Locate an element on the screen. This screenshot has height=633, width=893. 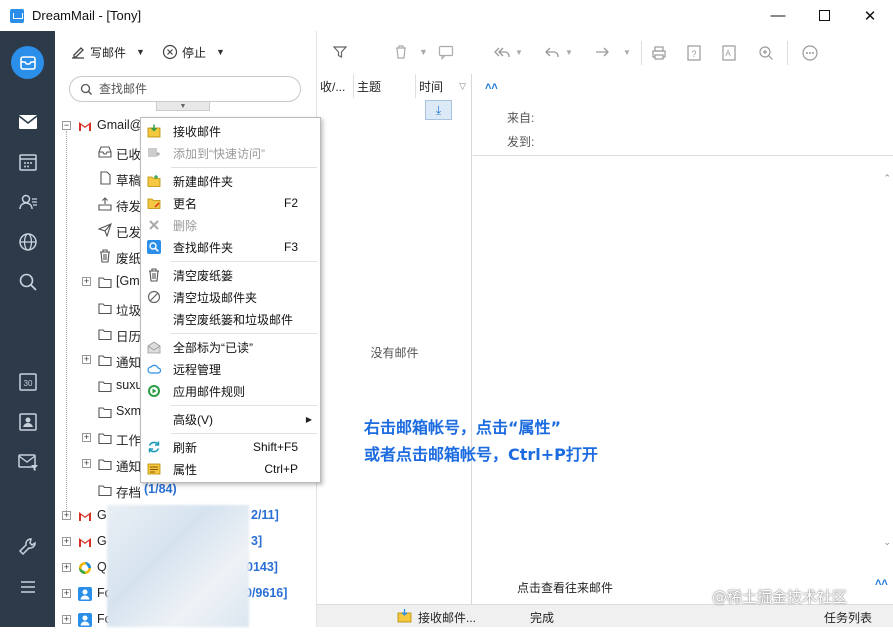
submenu-arrow-icon: ▶ is located at coordinates (308, 419).